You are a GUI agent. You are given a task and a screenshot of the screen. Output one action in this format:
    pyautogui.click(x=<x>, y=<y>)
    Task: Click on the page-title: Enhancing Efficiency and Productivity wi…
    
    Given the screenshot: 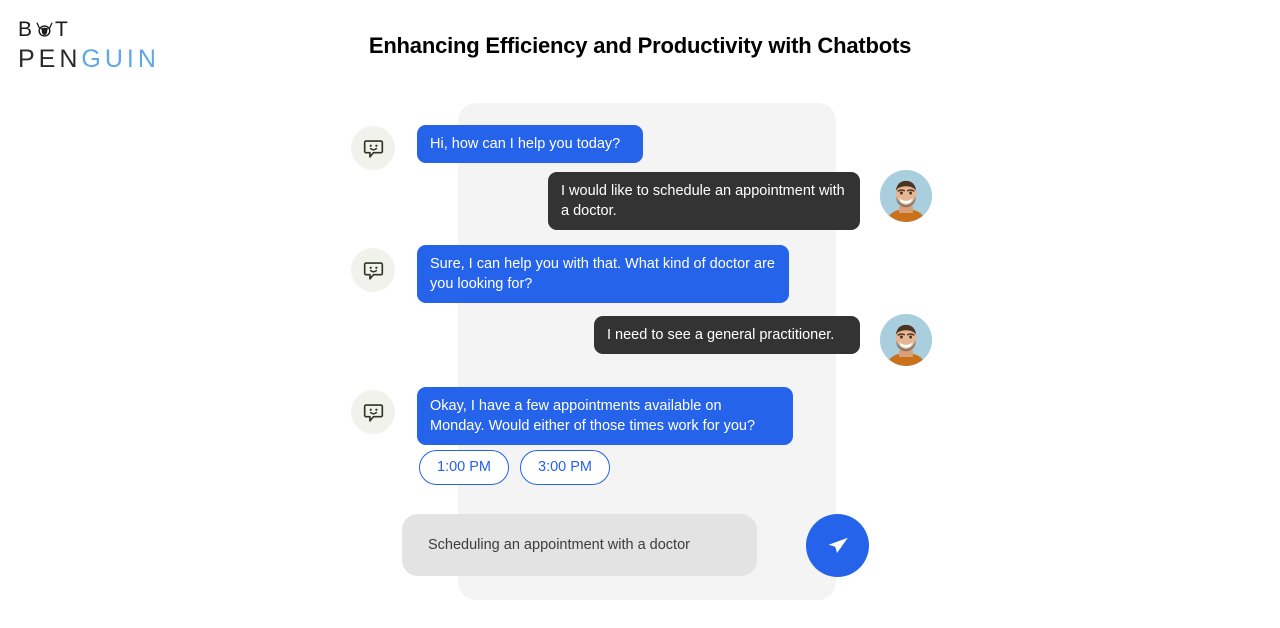 What is the action you would take?
    pyautogui.click(x=640, y=45)
    